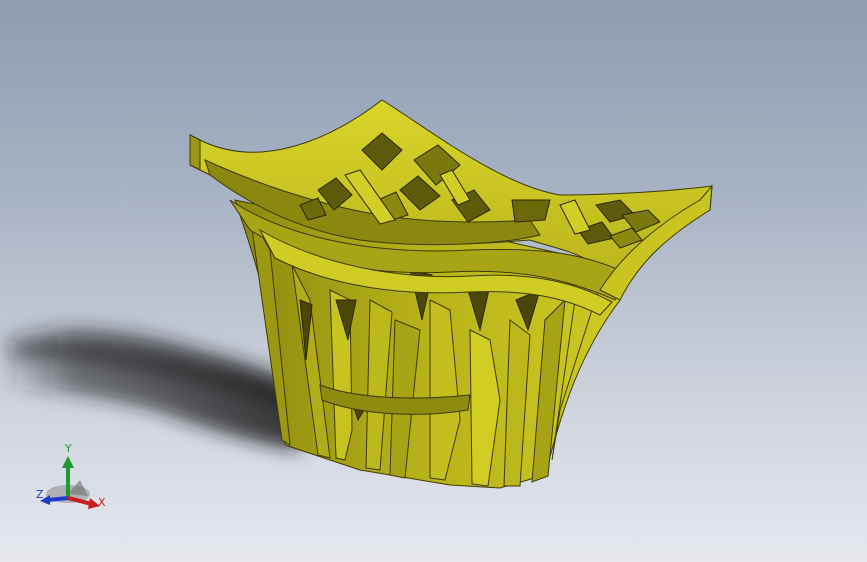 The image size is (867, 562). I want to click on y-axis-label: Y, so click(68, 448).